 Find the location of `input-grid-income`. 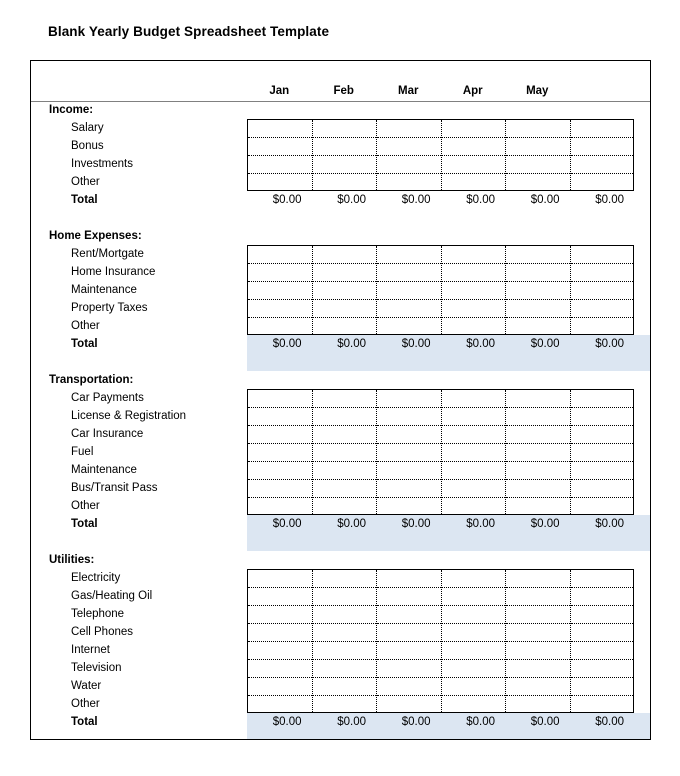

input-grid-income is located at coordinates (440, 155).